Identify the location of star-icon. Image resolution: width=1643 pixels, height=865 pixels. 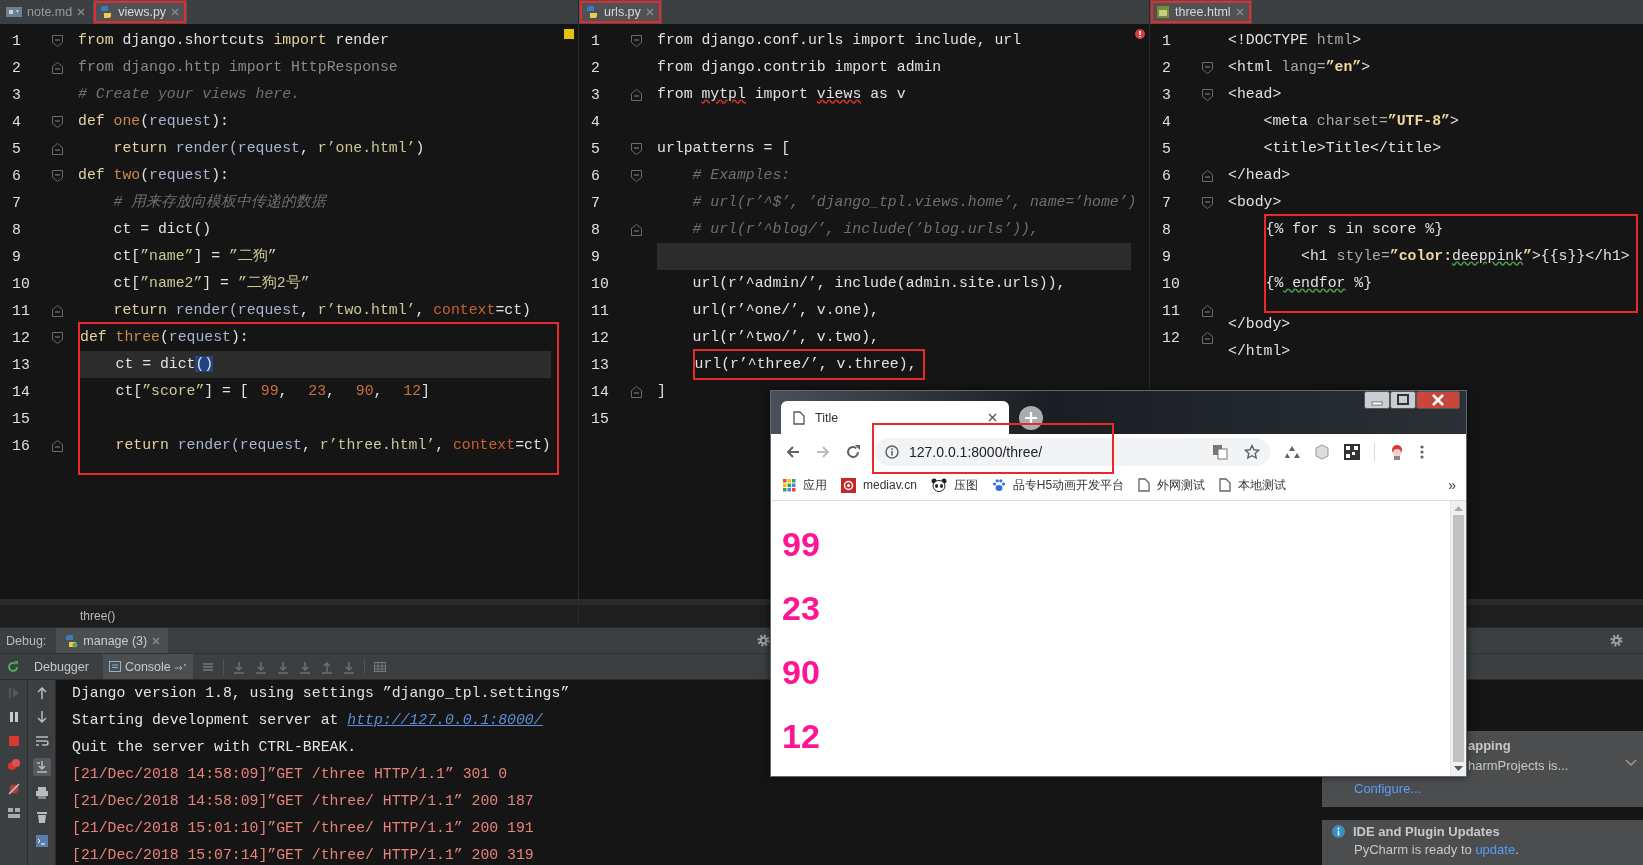
(1252, 452).